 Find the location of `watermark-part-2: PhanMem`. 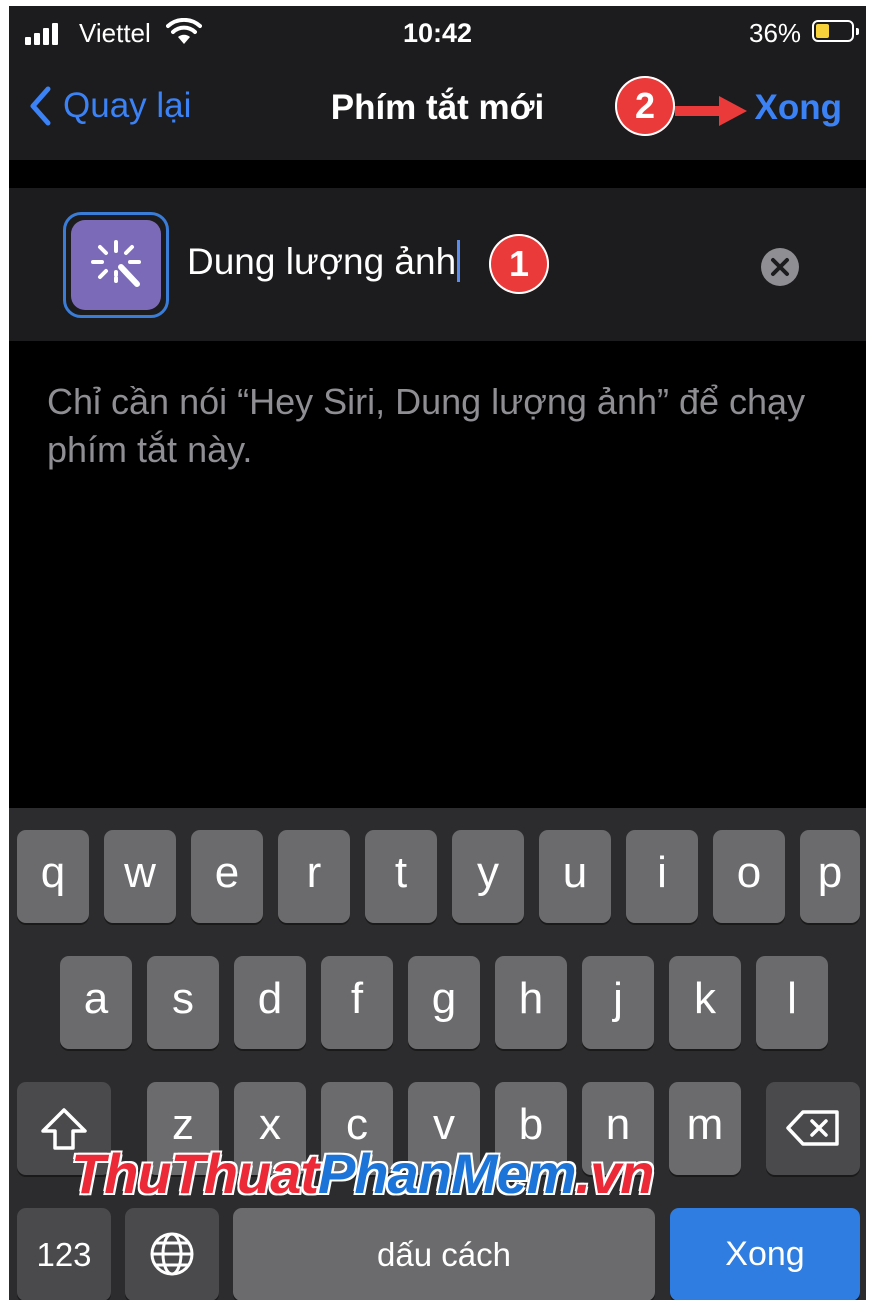

watermark-part-2: PhanMem is located at coordinates (447, 1173).